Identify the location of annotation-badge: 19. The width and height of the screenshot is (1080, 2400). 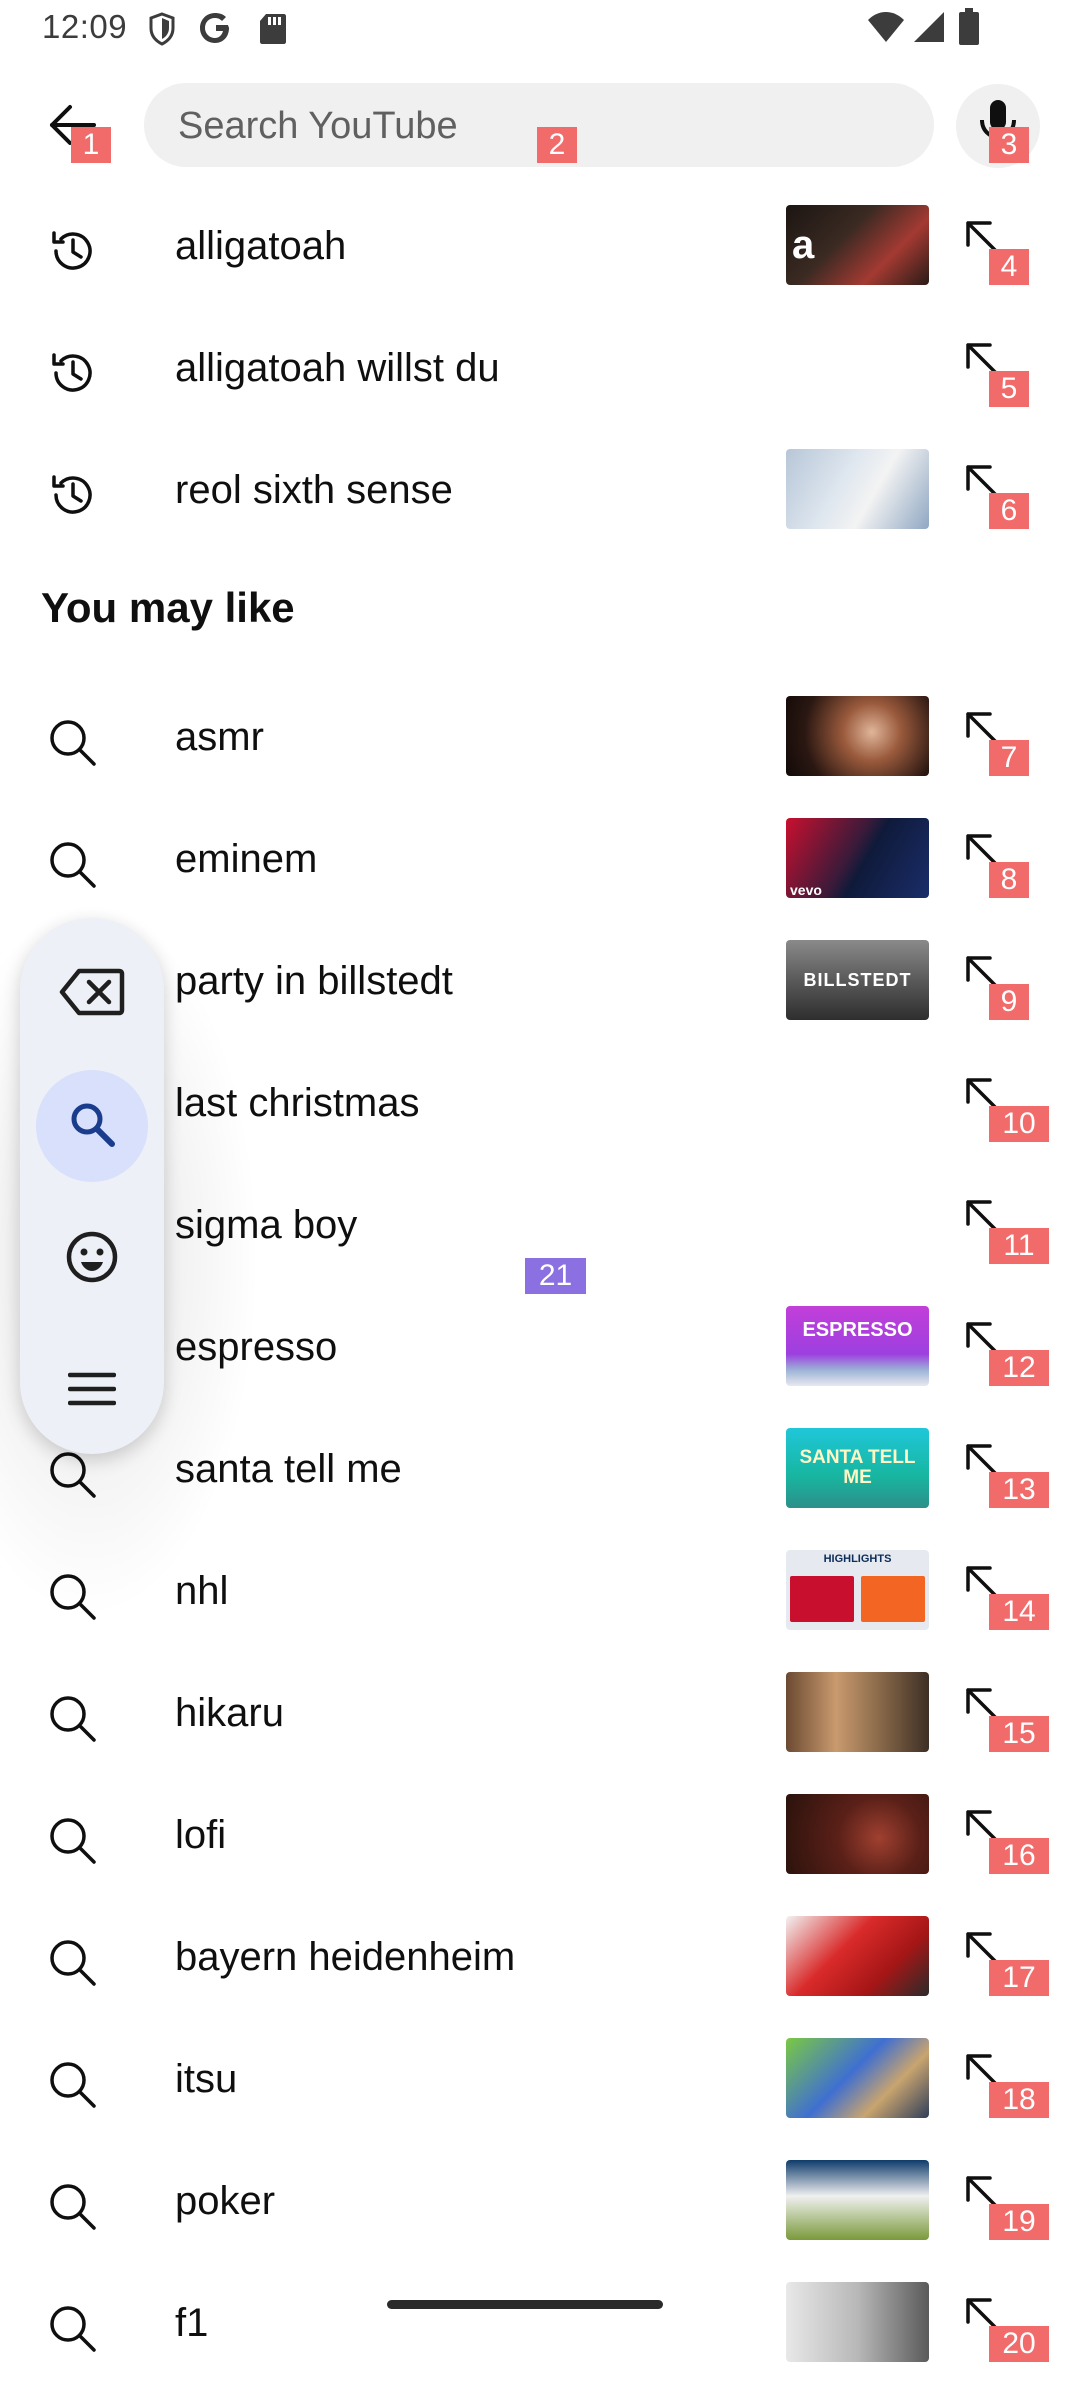
(1019, 2222).